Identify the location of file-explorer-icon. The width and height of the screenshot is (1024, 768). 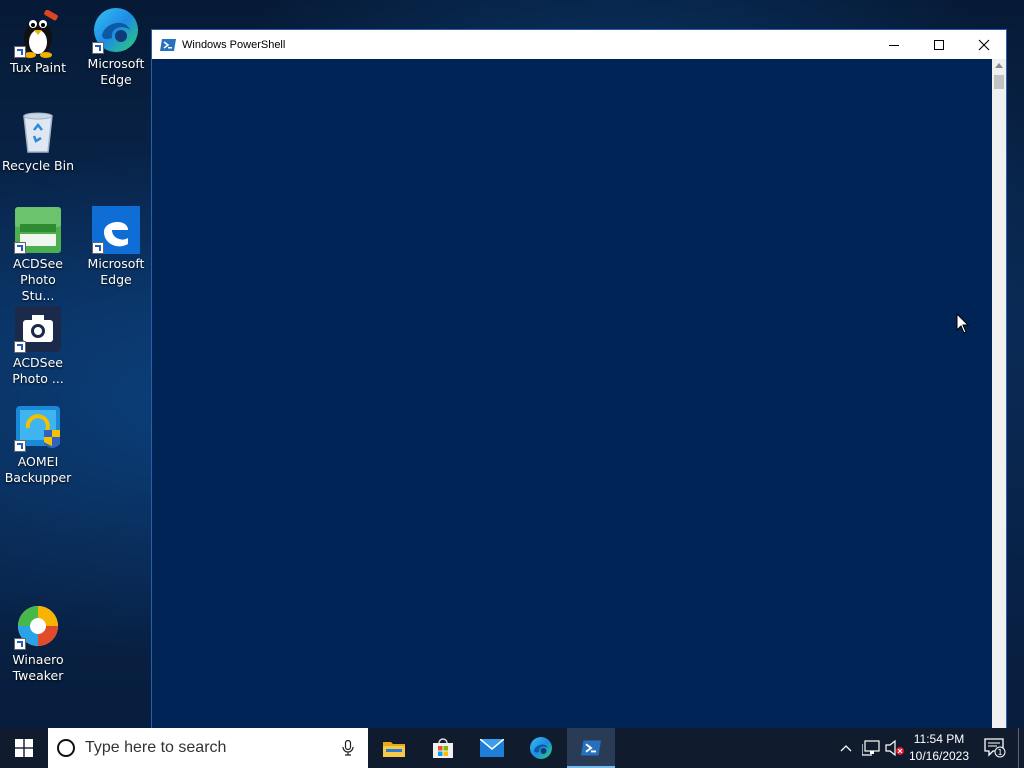
(394, 749).